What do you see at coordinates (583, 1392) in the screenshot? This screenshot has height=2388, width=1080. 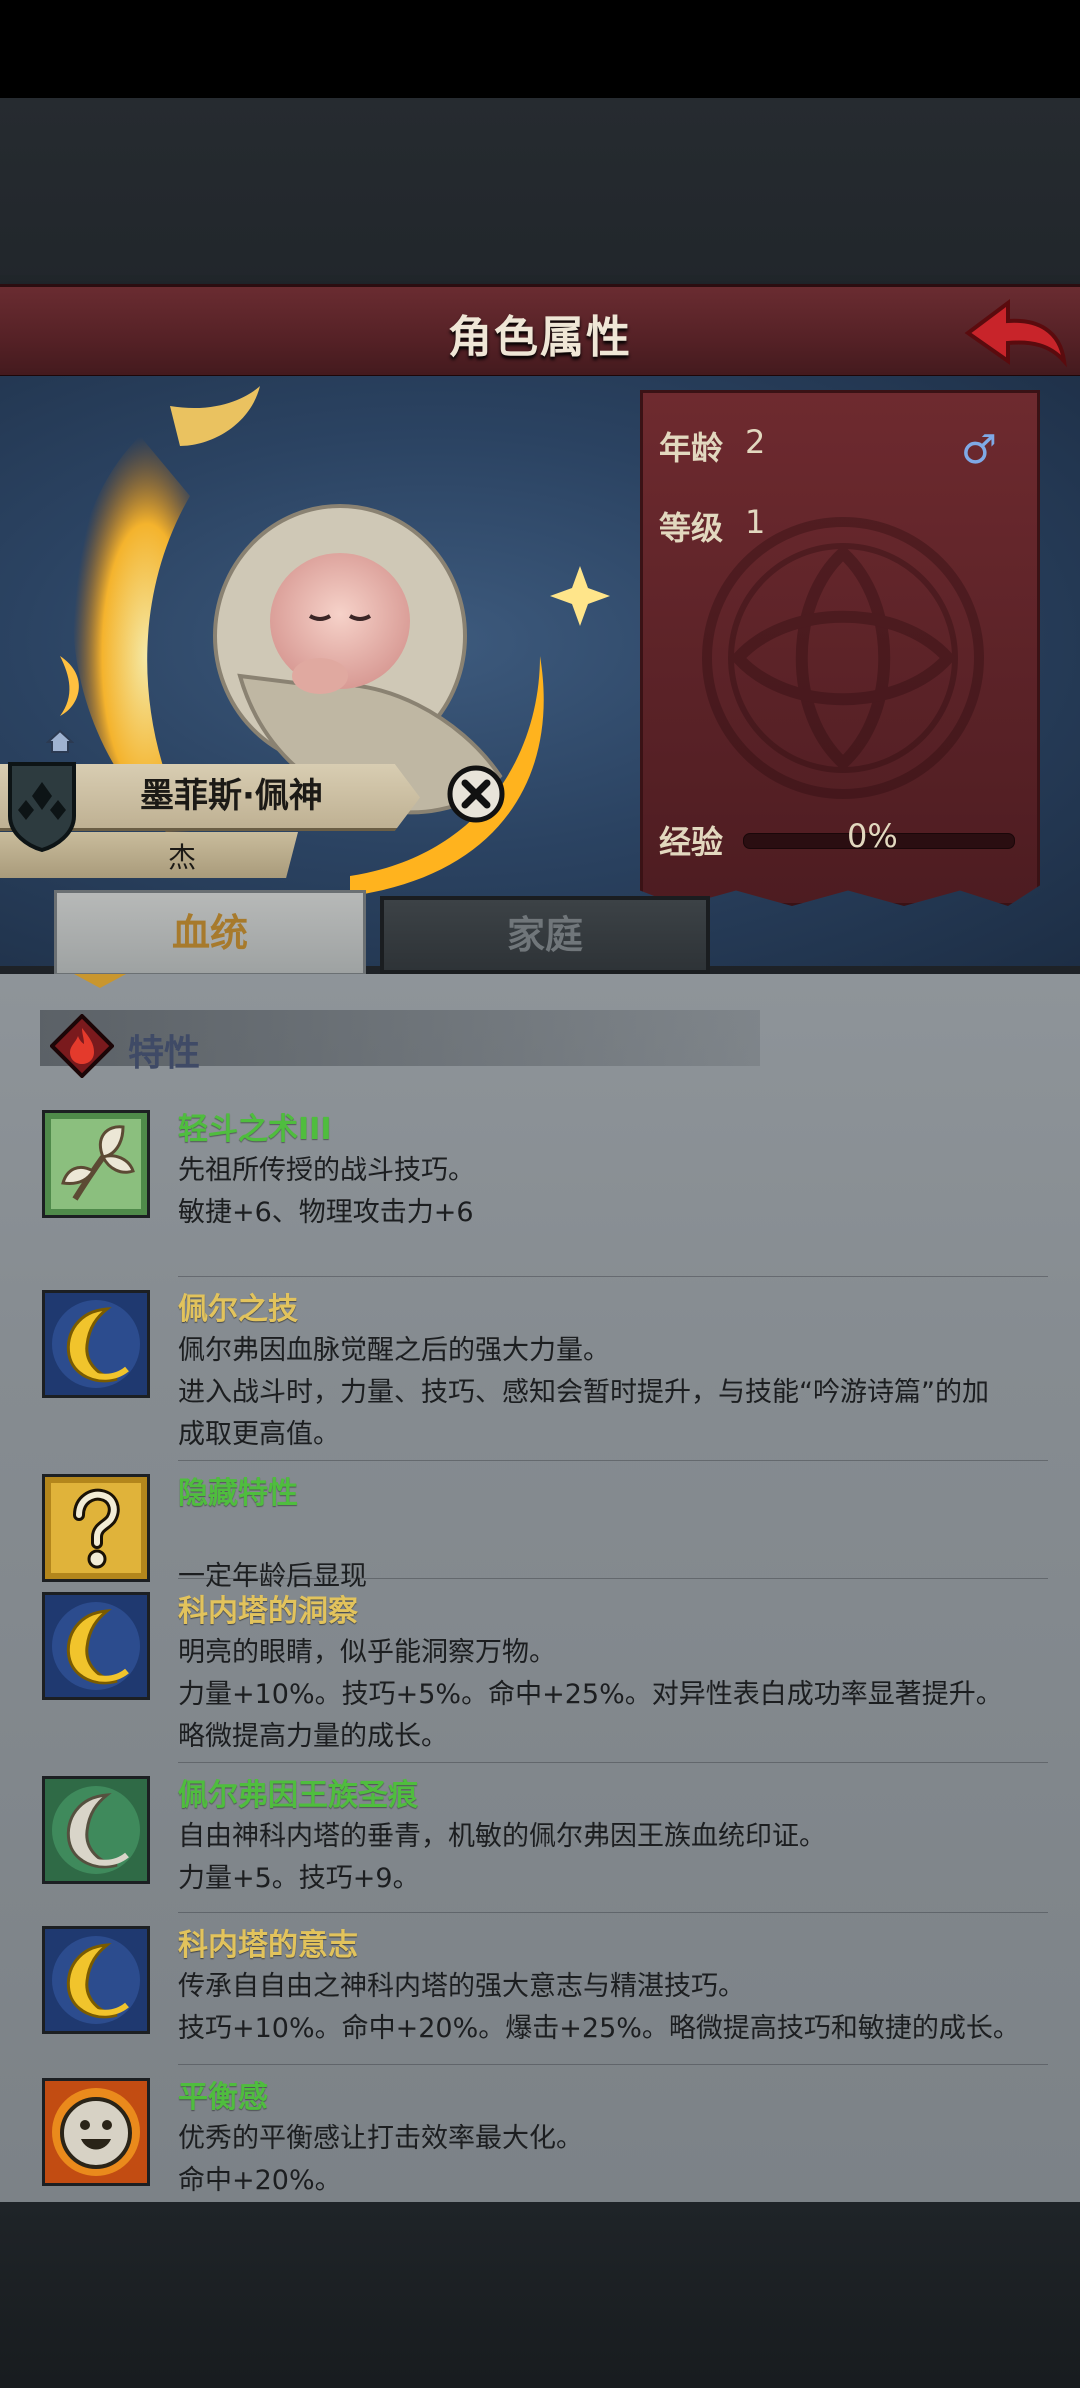 I see `trait-description: 进入战斗时，力量、技巧、感知会暂时提升，与技能“吟游诗篇”的加` at bounding box center [583, 1392].